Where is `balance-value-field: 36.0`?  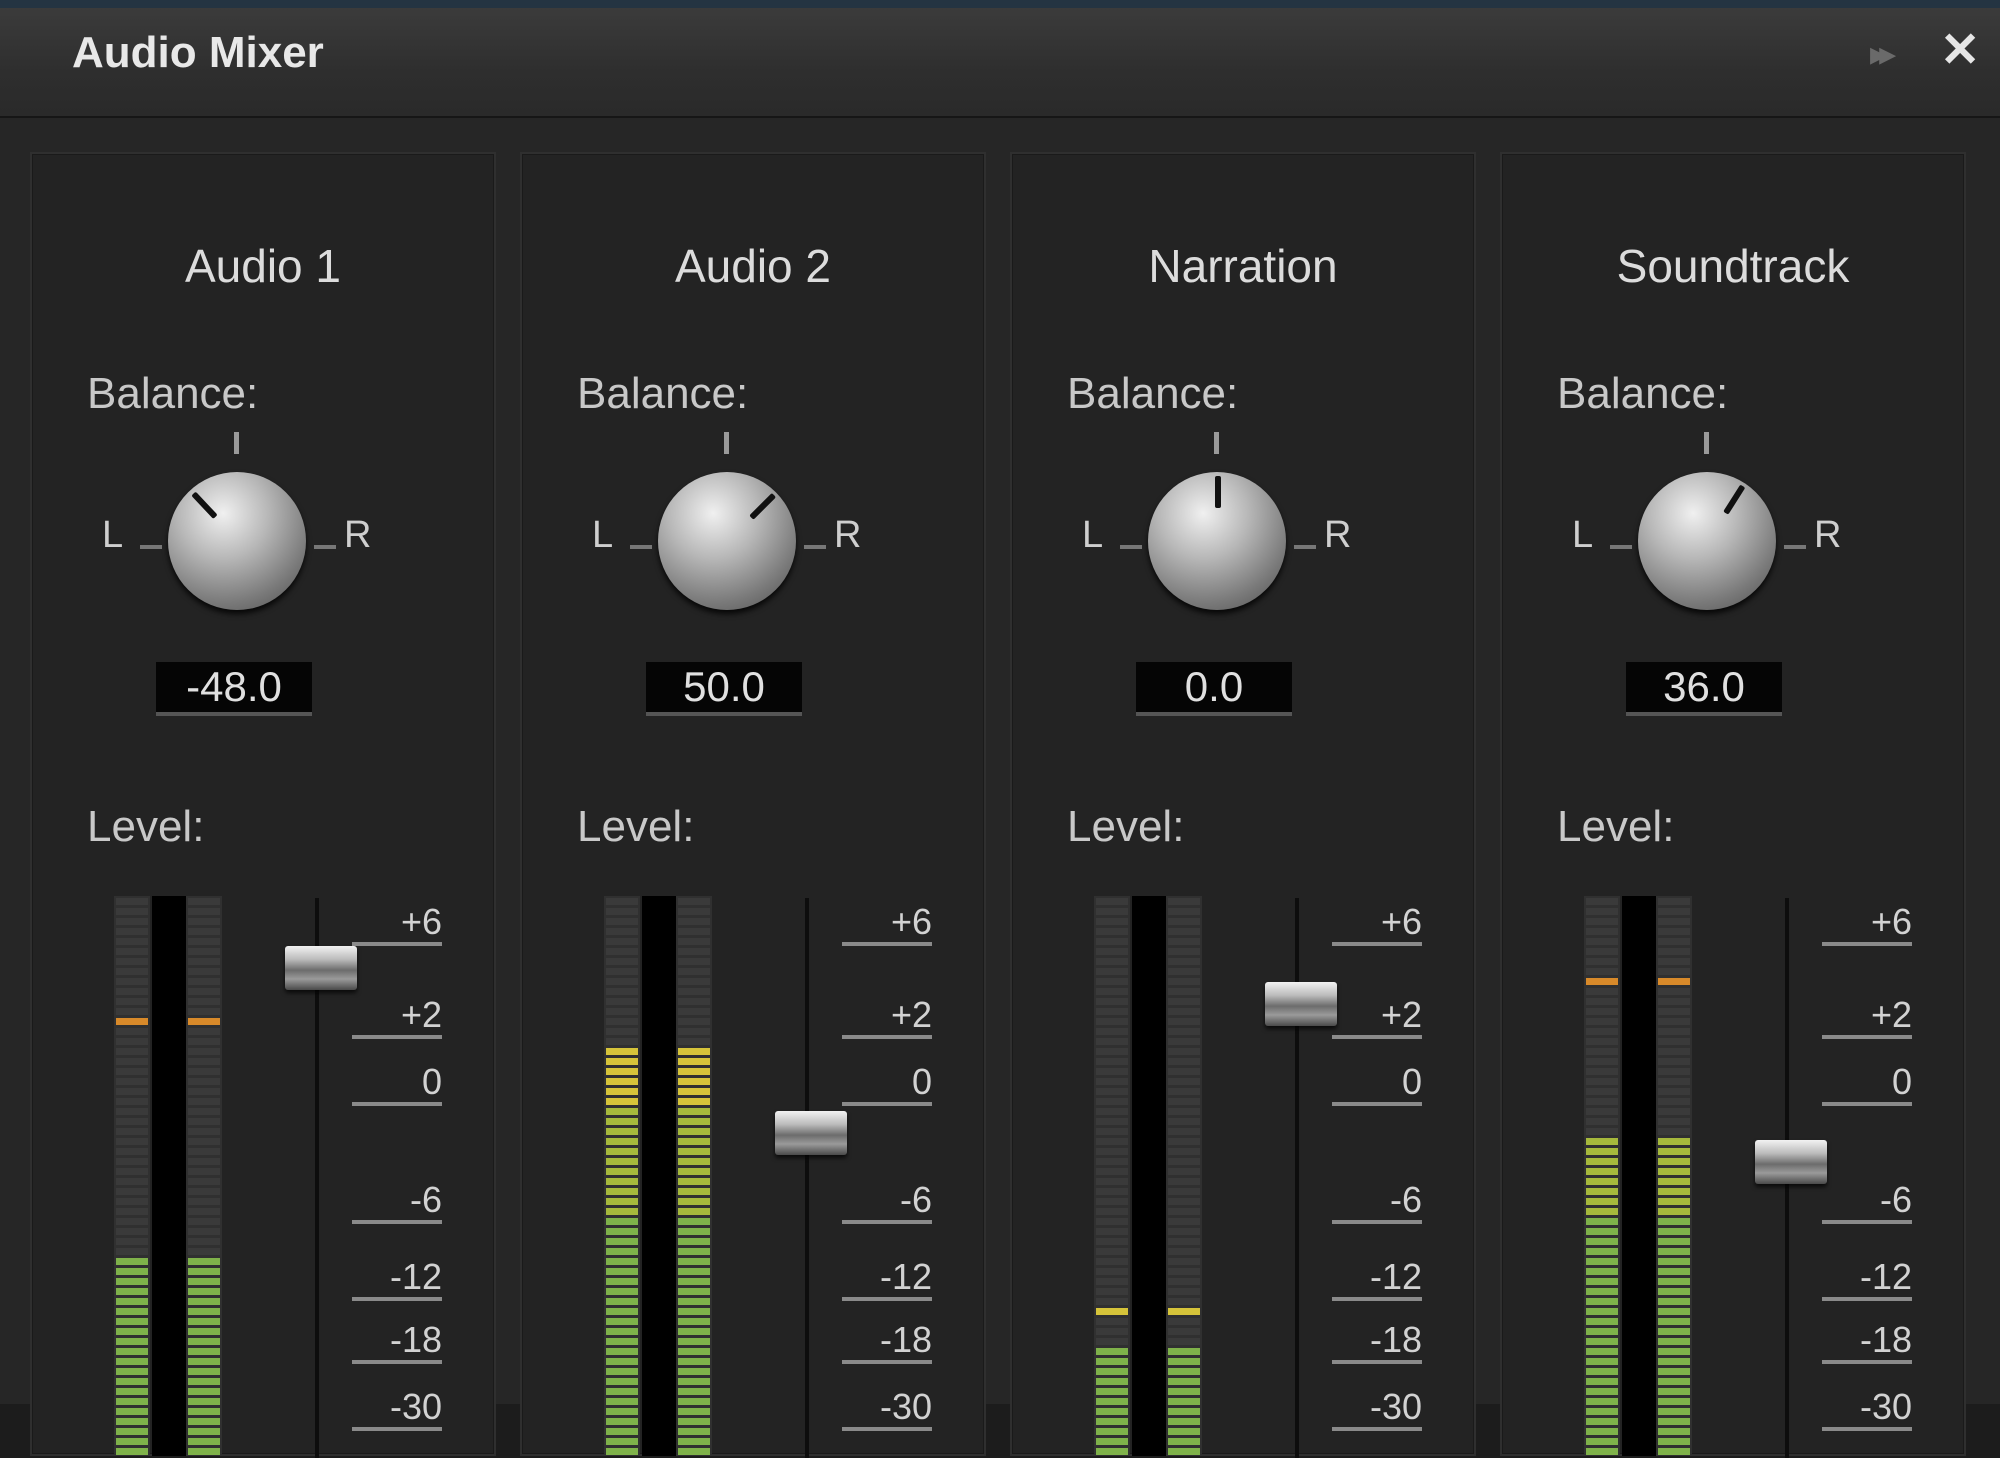
balance-value-field: 36.0 is located at coordinates (1704, 689).